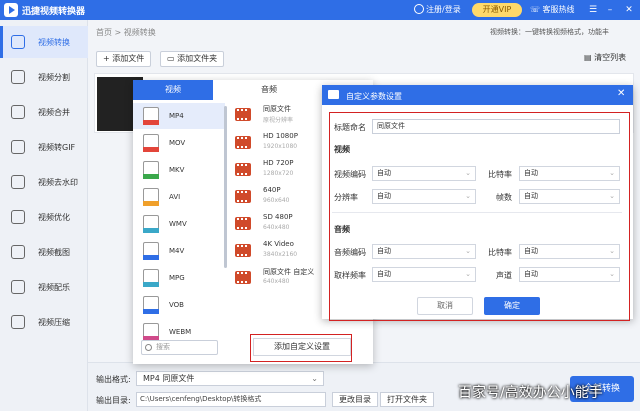 Image resolution: width=640 pixels, height=411 pixels. I want to click on customer-service: ☏ 客服热线, so click(552, 9).